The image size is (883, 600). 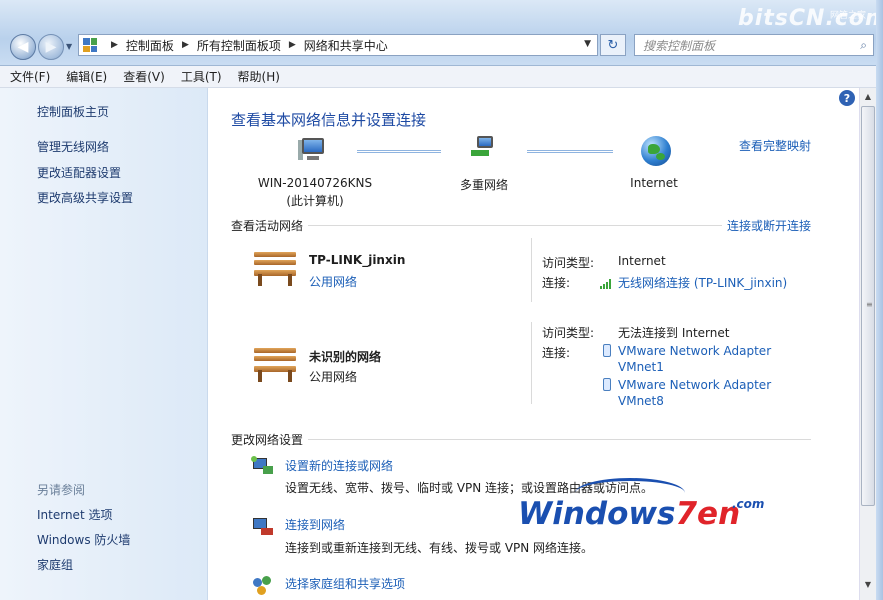 What do you see at coordinates (150, 45) in the screenshot?
I see `breadcrumb-control-panel: 控制面板` at bounding box center [150, 45].